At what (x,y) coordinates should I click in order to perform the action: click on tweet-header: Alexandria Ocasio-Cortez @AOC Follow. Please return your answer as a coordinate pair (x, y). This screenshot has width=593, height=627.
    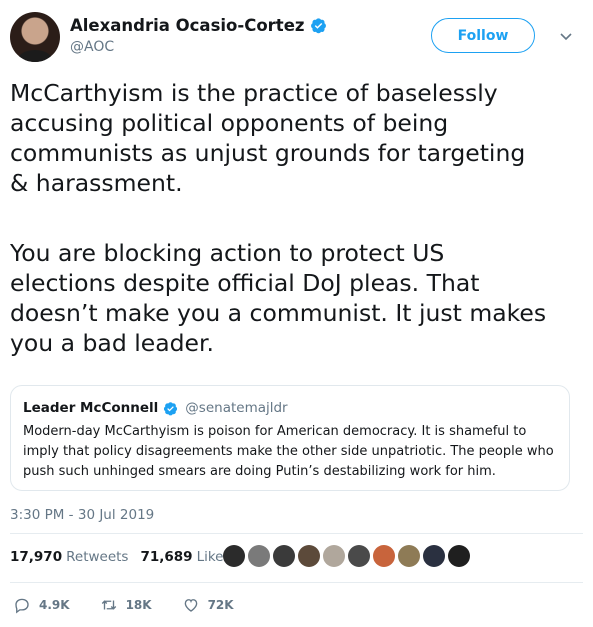
    Looking at the image, I should click on (296, 38).